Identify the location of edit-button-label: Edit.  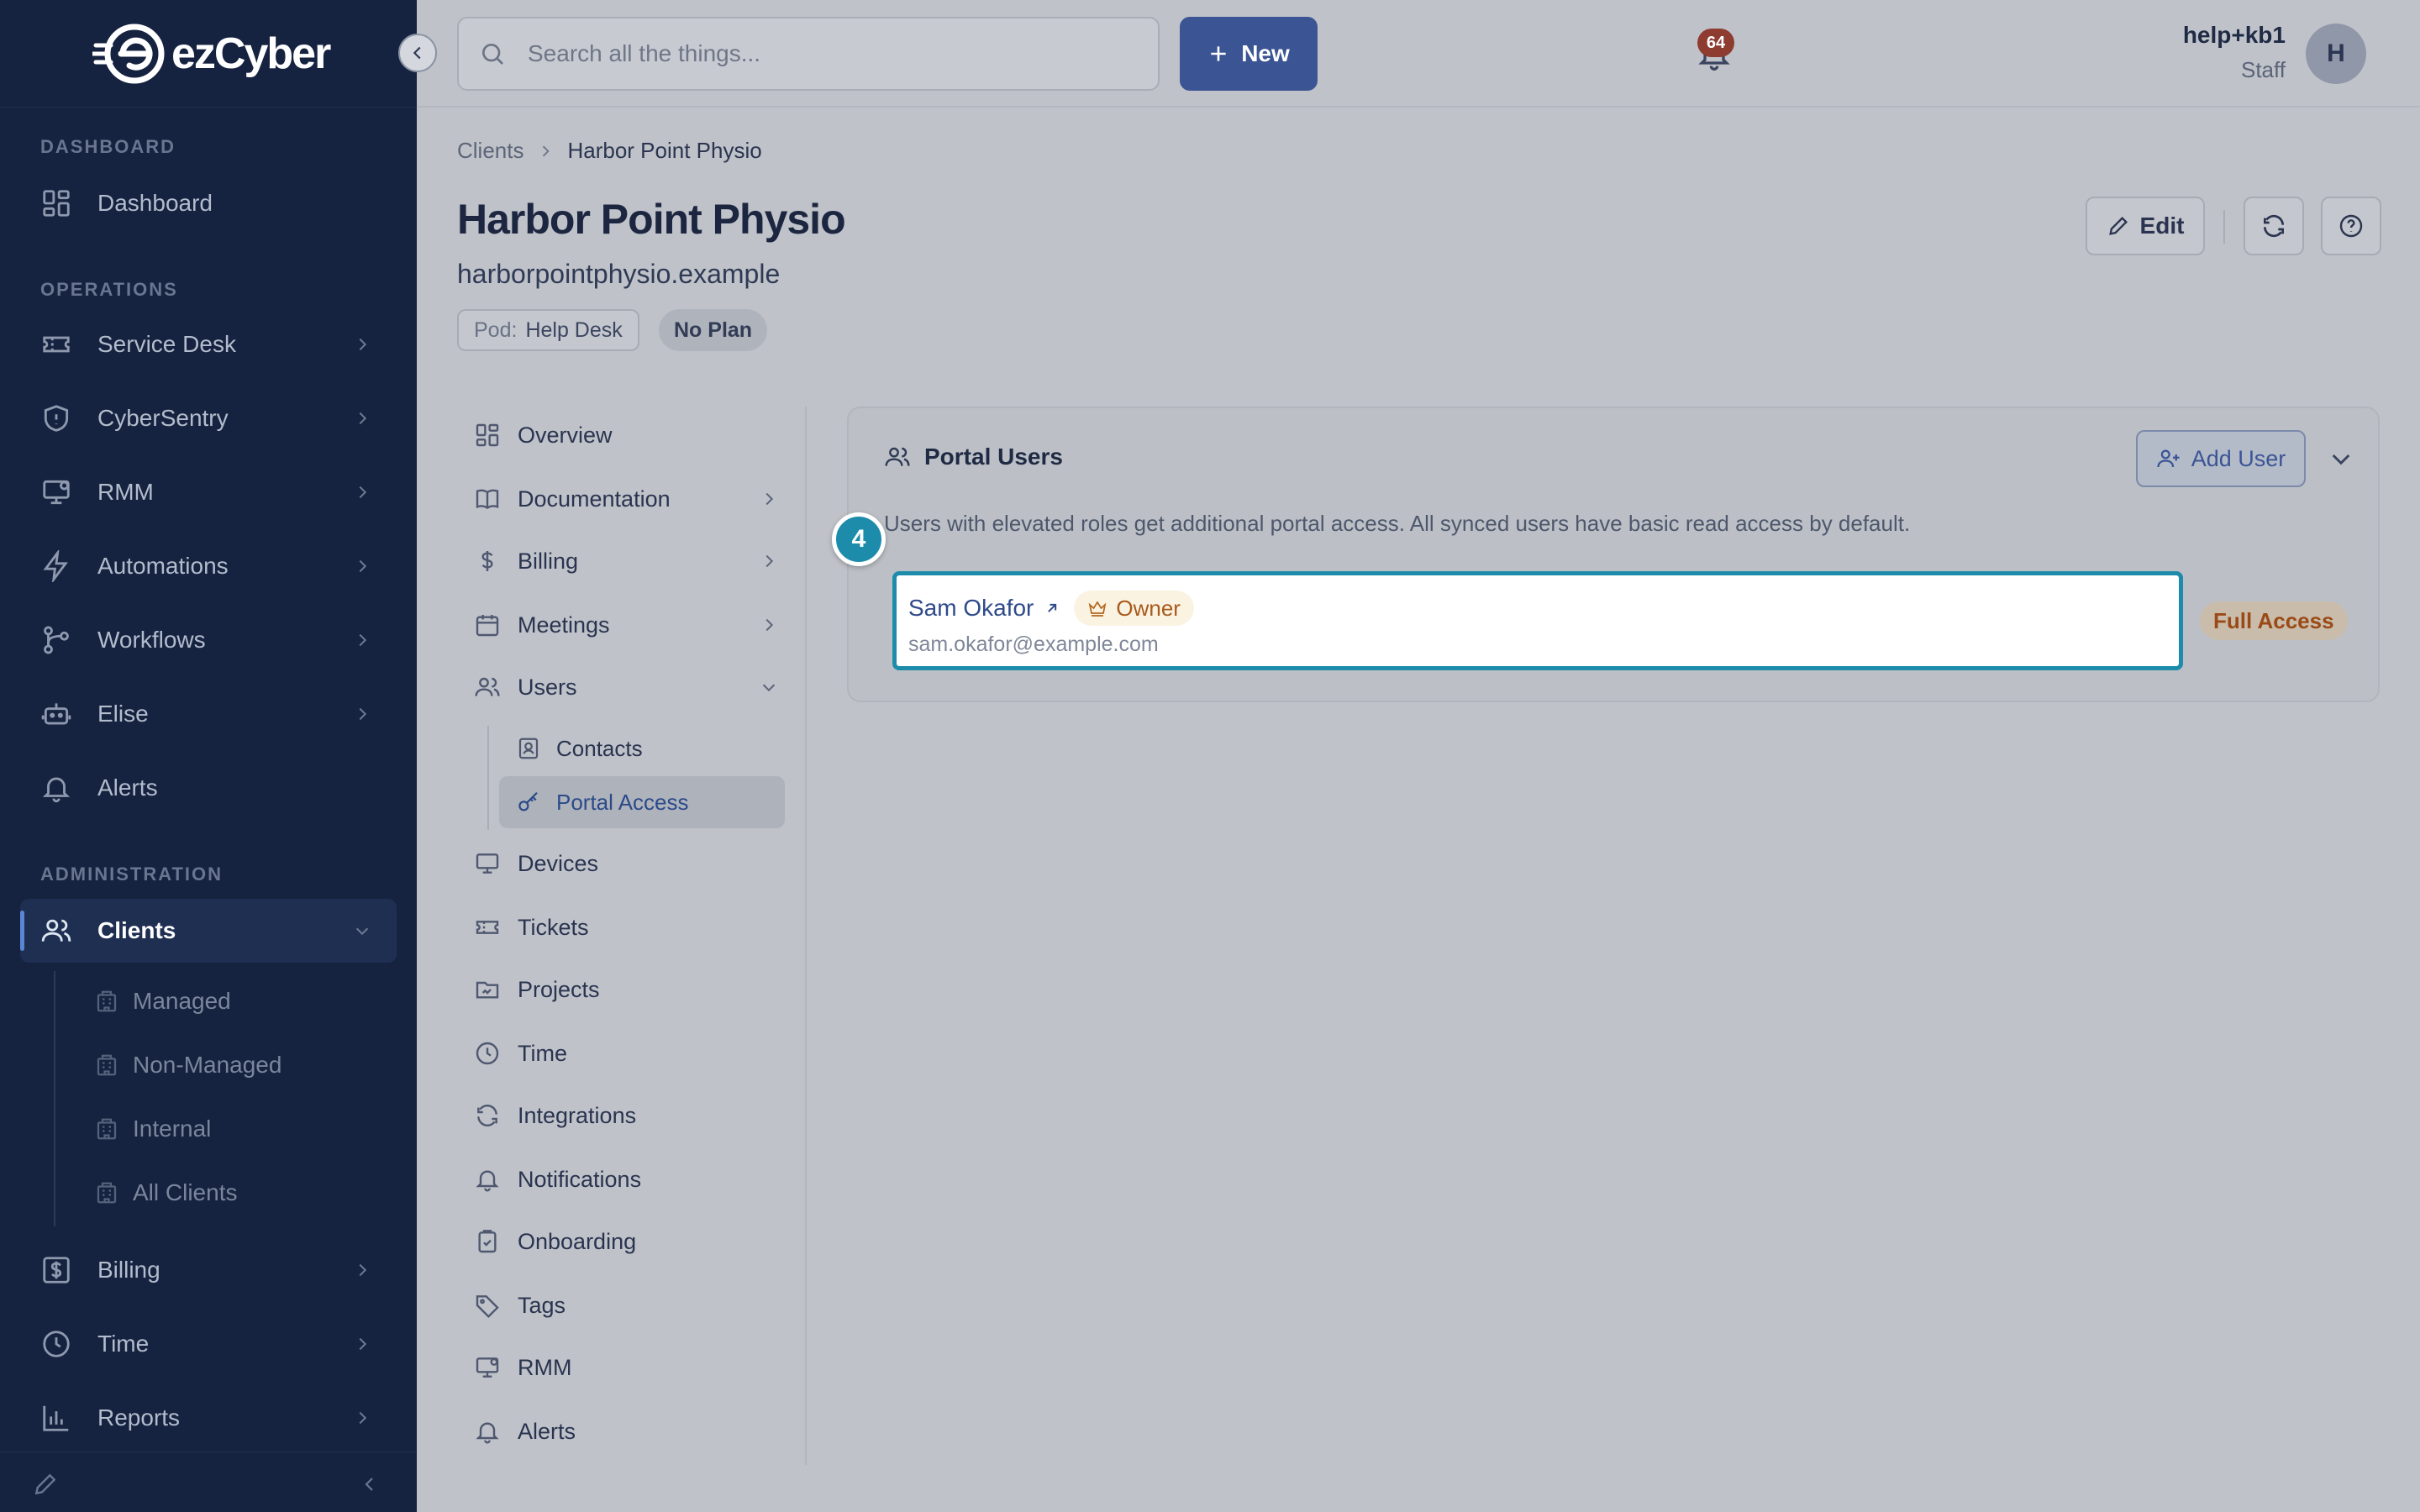
(2162, 226).